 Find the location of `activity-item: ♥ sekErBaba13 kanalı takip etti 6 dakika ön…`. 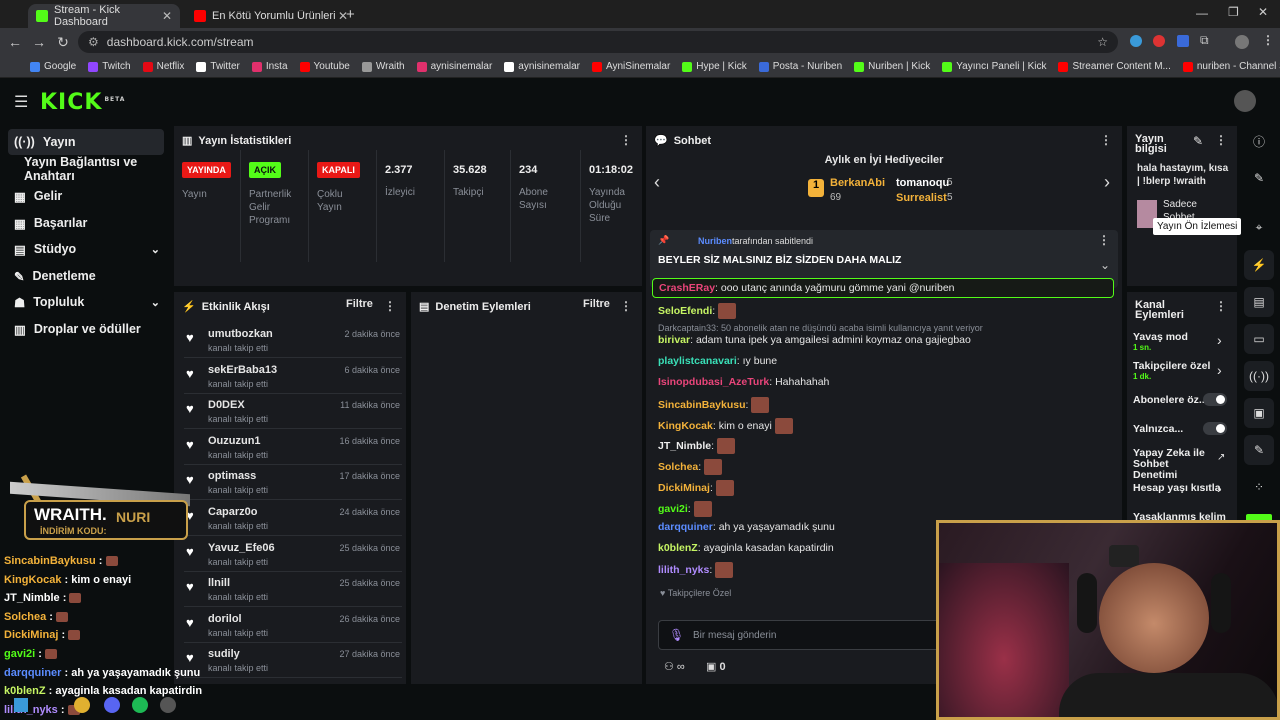

activity-item: ♥ sekErBaba13 kanalı takip etti 6 dakika ön… is located at coordinates (293, 377).